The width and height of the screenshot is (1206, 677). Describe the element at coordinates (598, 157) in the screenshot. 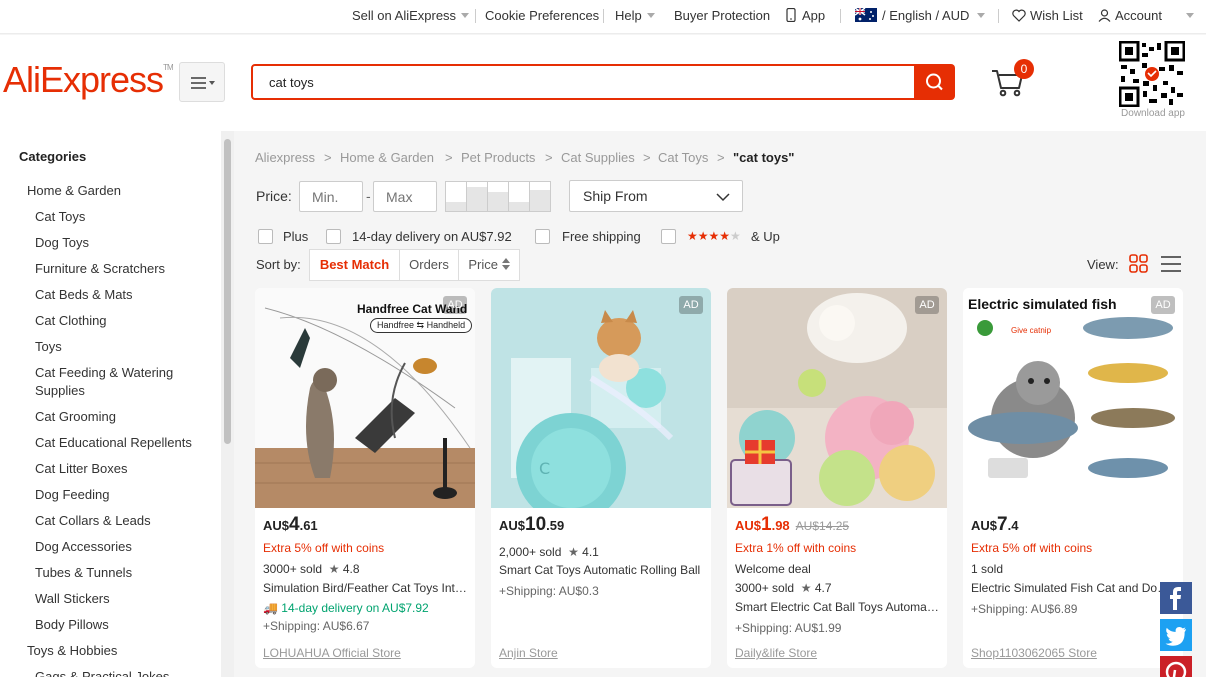

I see `breadcrumb-cat-supplies: Cat Supplies` at that location.